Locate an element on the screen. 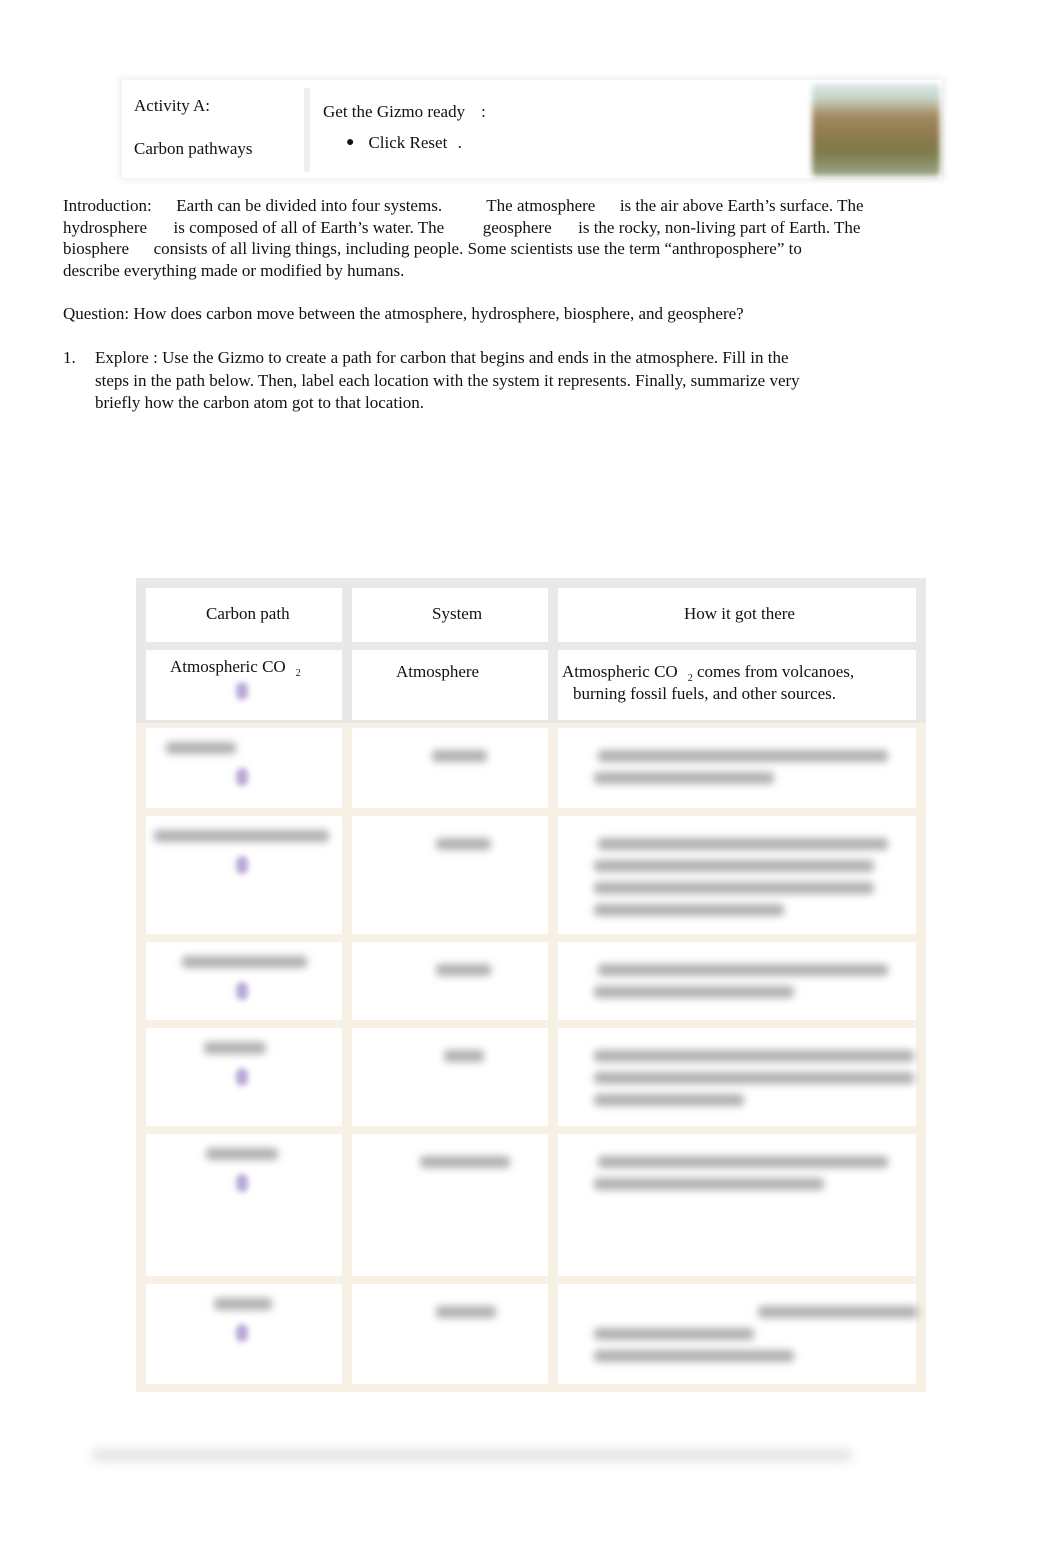 The image size is (1062, 1561). header-system: System is located at coordinates (457, 613).